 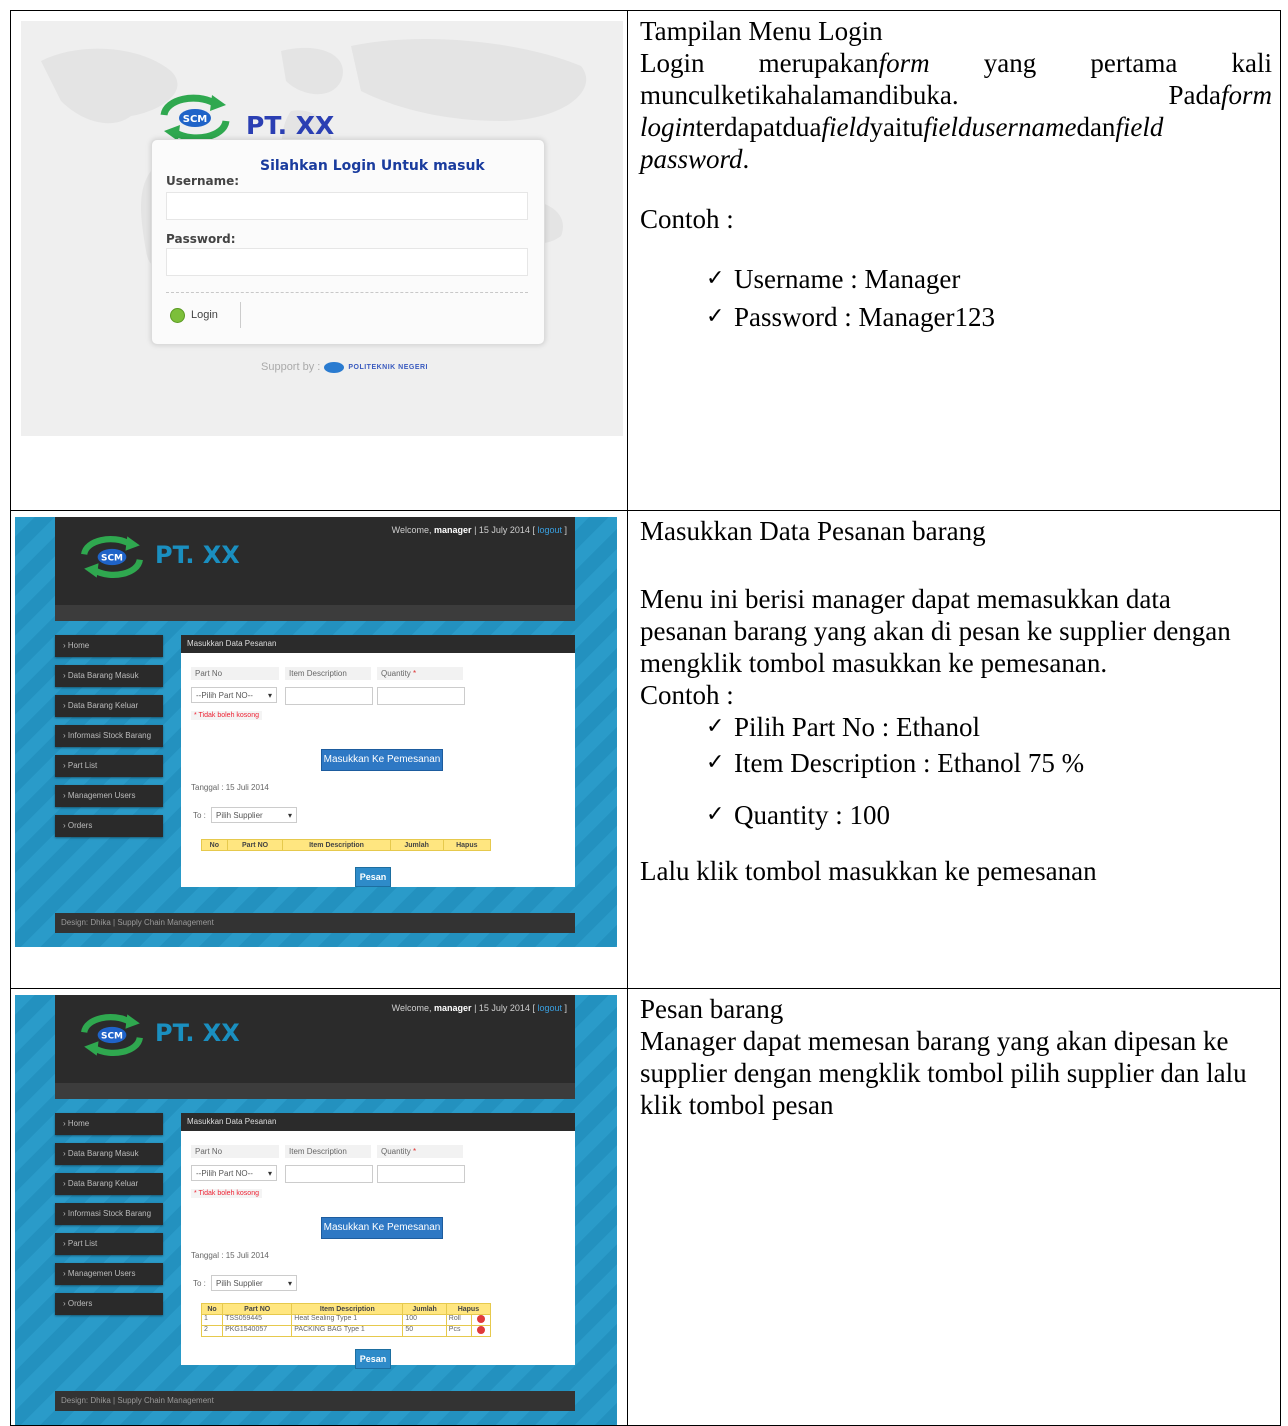 I want to click on quantity-label-text: Quantity, so click(x=397, y=1151).